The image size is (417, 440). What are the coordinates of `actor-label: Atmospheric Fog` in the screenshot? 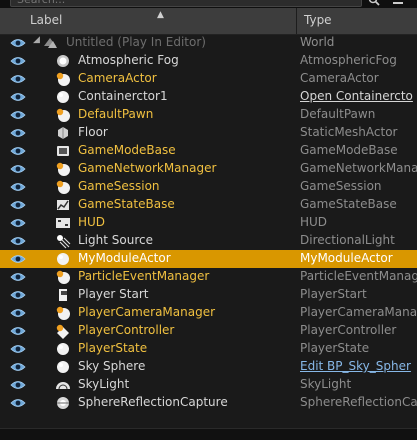 It's located at (128, 60).